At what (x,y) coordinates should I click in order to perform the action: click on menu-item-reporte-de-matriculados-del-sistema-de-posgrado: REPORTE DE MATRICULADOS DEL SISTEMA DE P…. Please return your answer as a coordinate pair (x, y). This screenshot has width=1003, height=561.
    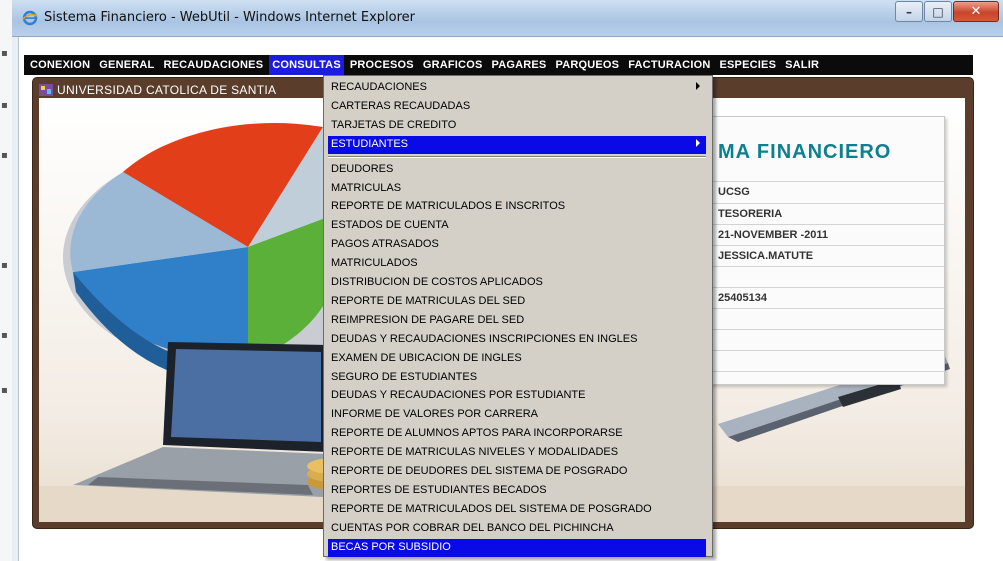
    Looking at the image, I should click on (517, 510).